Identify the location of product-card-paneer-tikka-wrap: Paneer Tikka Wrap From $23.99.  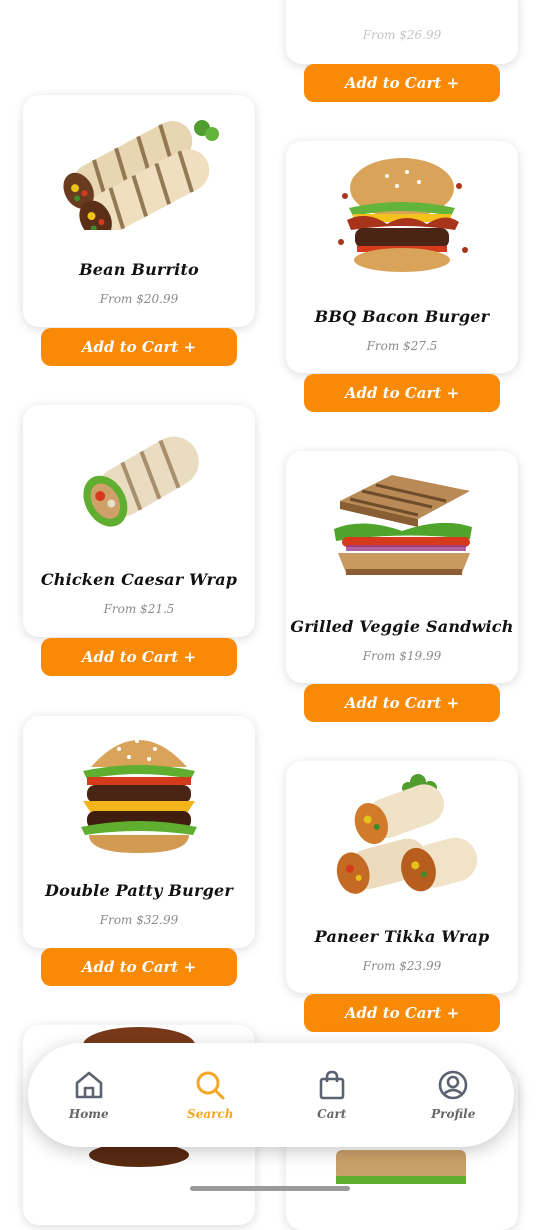
(402, 877).